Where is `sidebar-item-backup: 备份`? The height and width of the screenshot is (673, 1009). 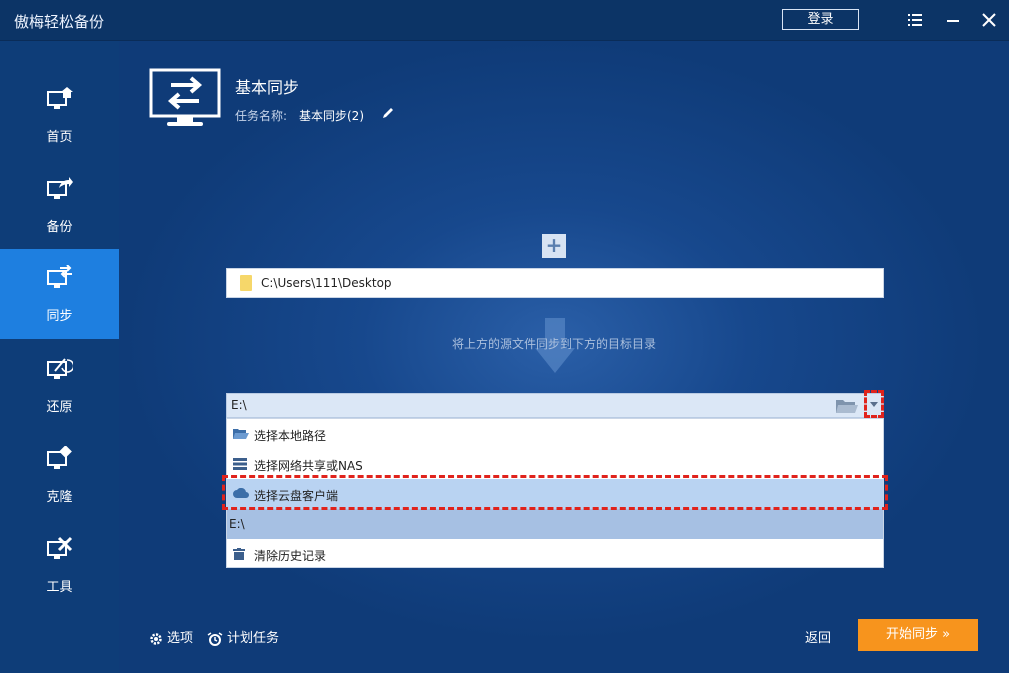
sidebar-item-backup: 备份 is located at coordinates (59, 205).